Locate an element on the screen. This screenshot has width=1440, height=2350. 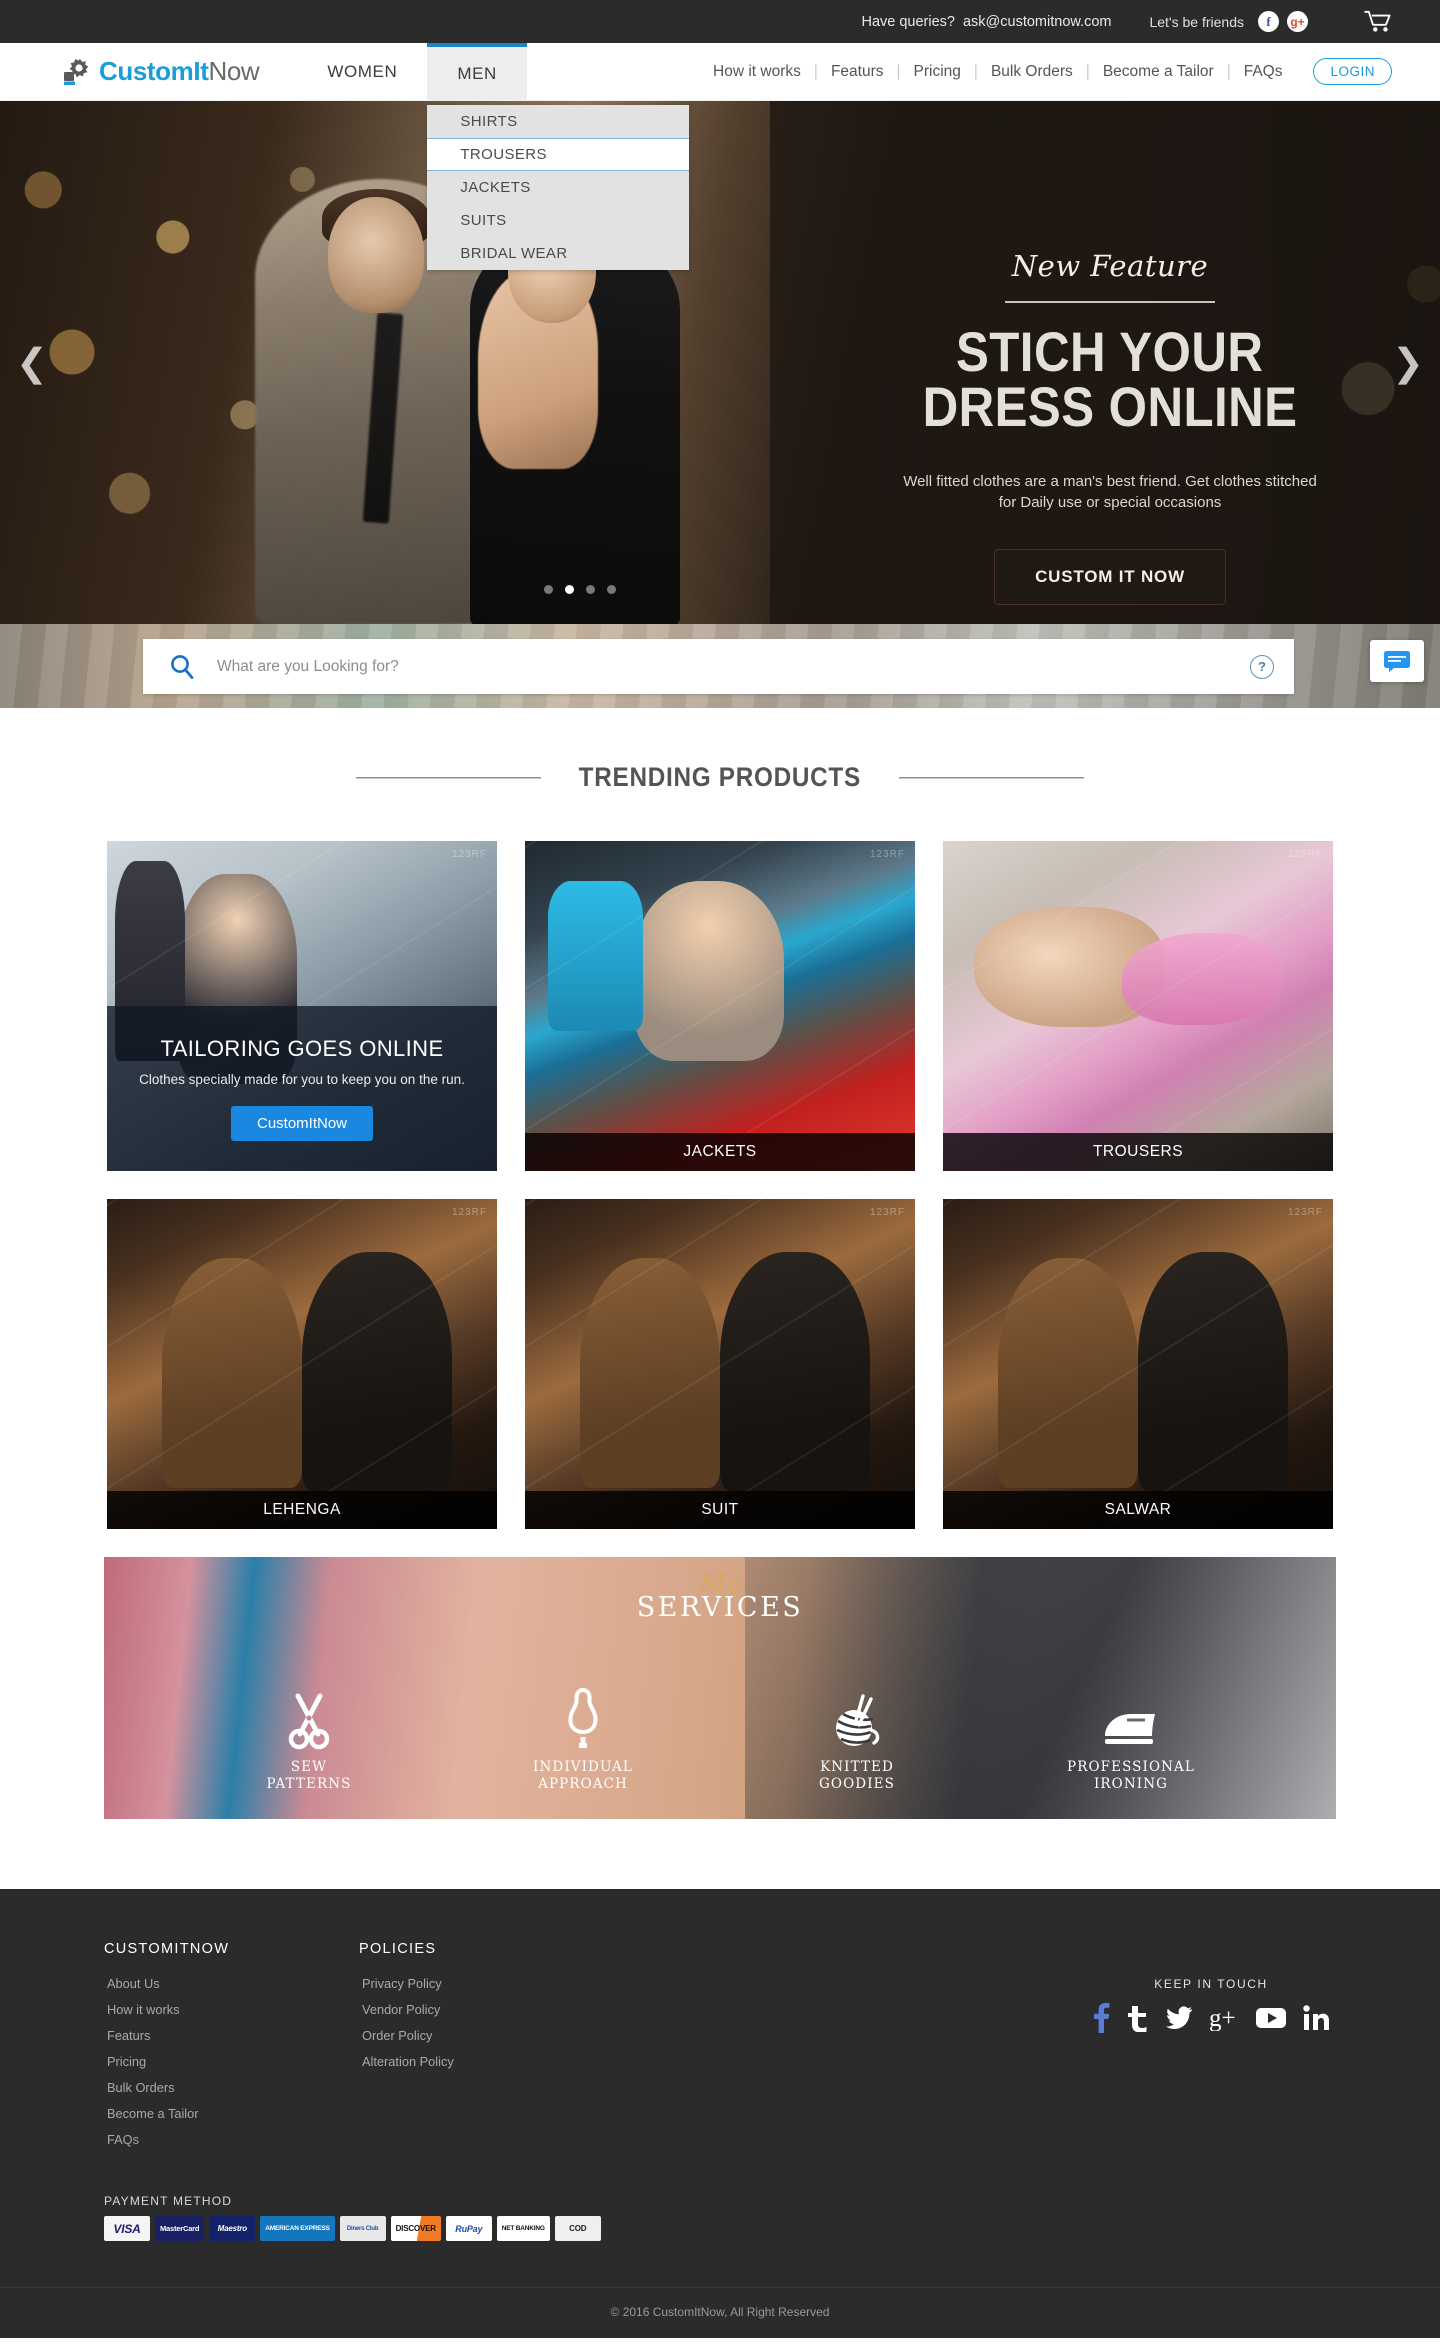
nav-how-it-works: How it works is located at coordinates (757, 72).